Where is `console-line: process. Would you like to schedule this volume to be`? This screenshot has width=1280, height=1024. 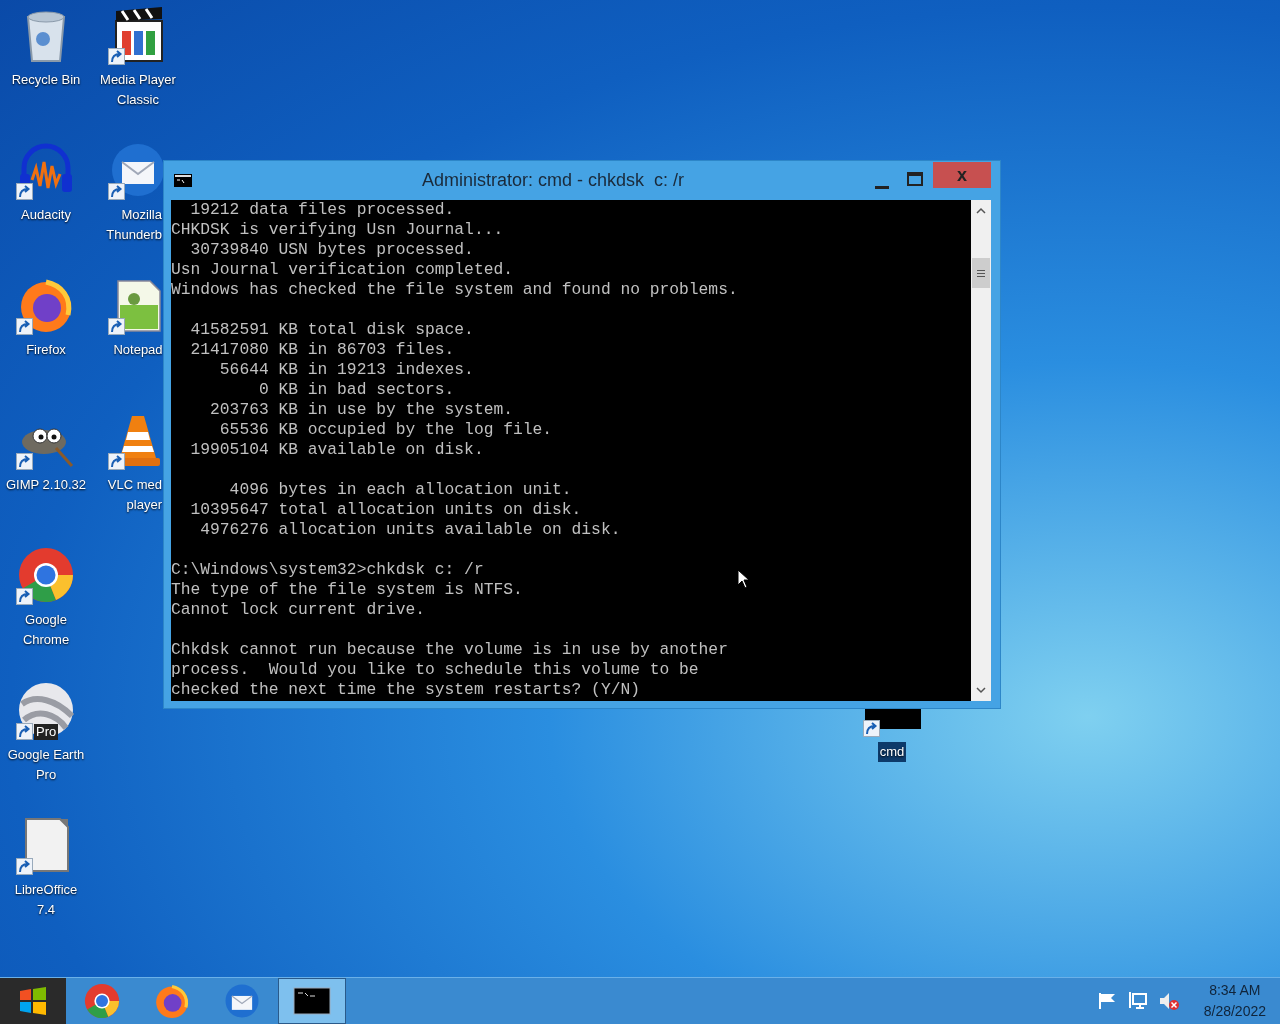
console-line: process. Would you like to schedule this volume to be is located at coordinates (435, 670).